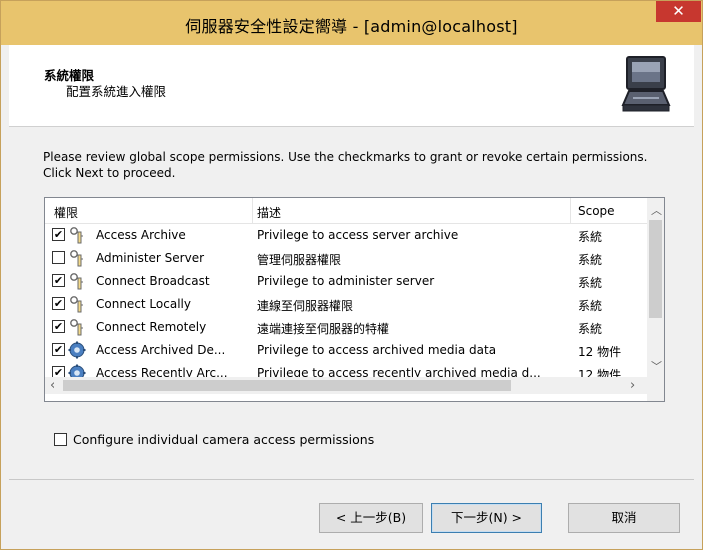 This screenshot has width=703, height=550. I want to click on next-button: 下一步(N) >, so click(486, 518).